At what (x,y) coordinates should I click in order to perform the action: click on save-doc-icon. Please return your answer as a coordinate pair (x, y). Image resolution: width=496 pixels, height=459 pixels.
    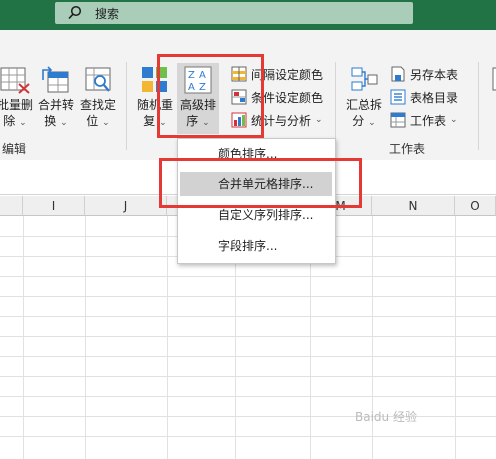
    Looking at the image, I should click on (398, 74).